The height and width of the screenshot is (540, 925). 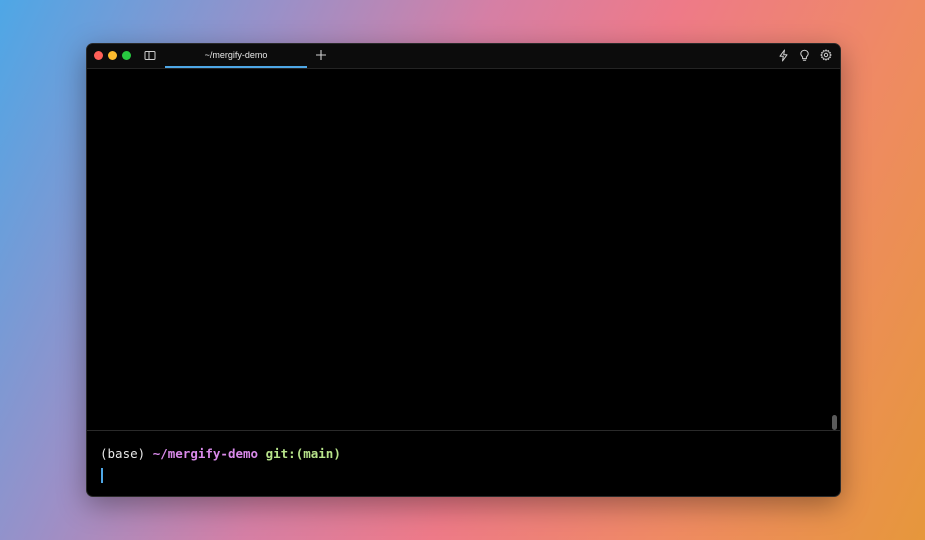 I want to click on shell-prompt: (base) ~/mergify-demo git:(main), so click(x=220, y=453).